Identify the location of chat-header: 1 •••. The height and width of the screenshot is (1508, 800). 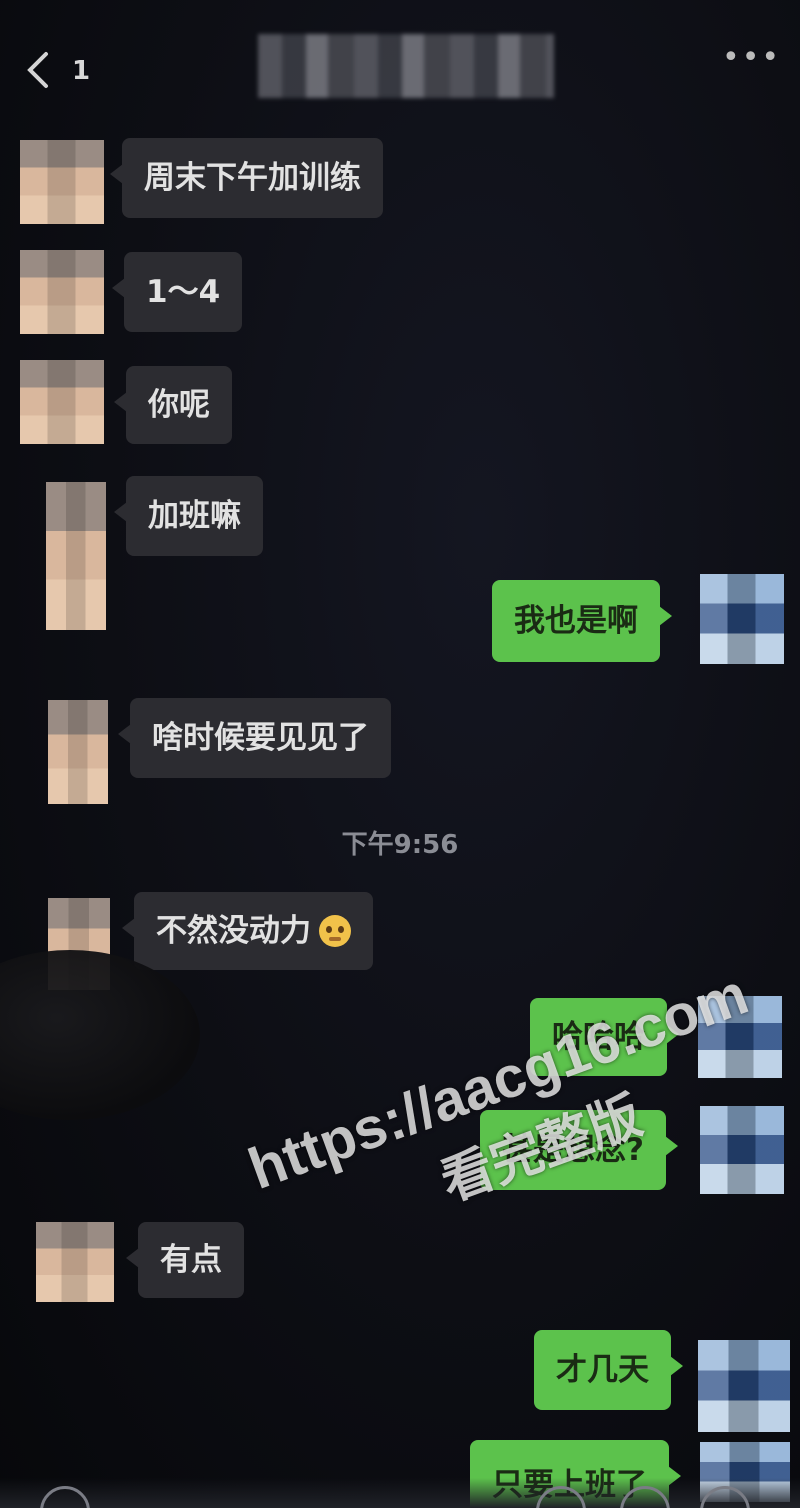
(400, 60).